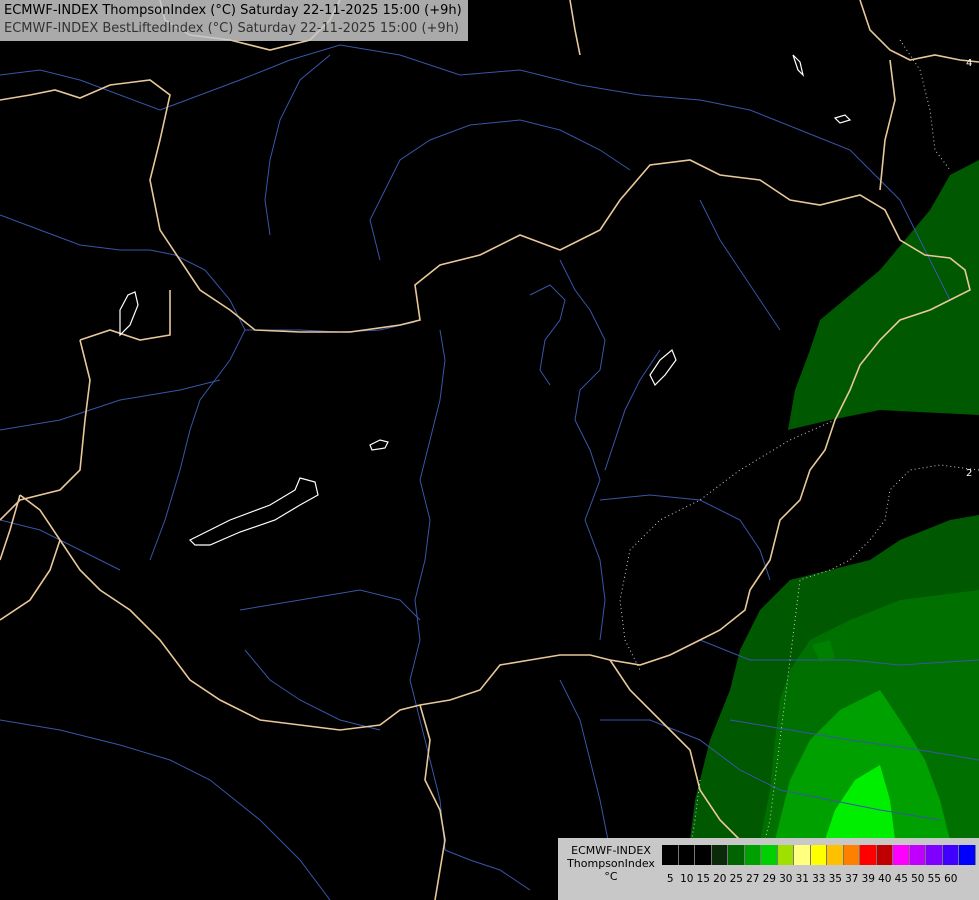 The height and width of the screenshot is (900, 979). I want to click on legend-tick-label: 37, so click(852, 879).